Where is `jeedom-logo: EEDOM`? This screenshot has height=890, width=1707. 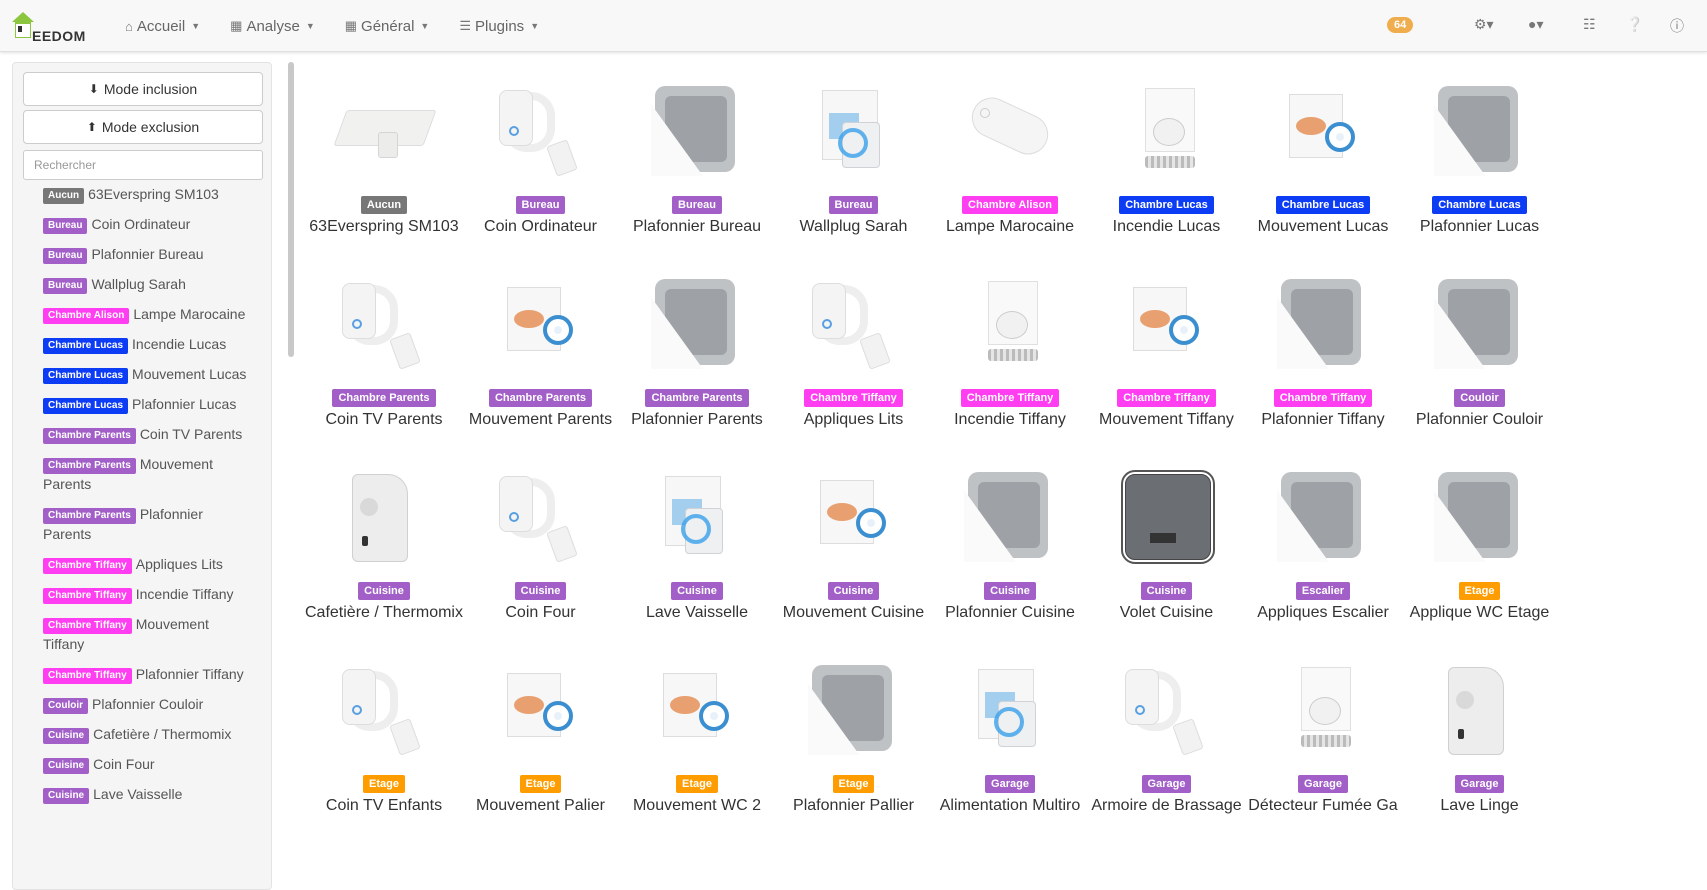 jeedom-logo: EEDOM is located at coordinates (48, 26).